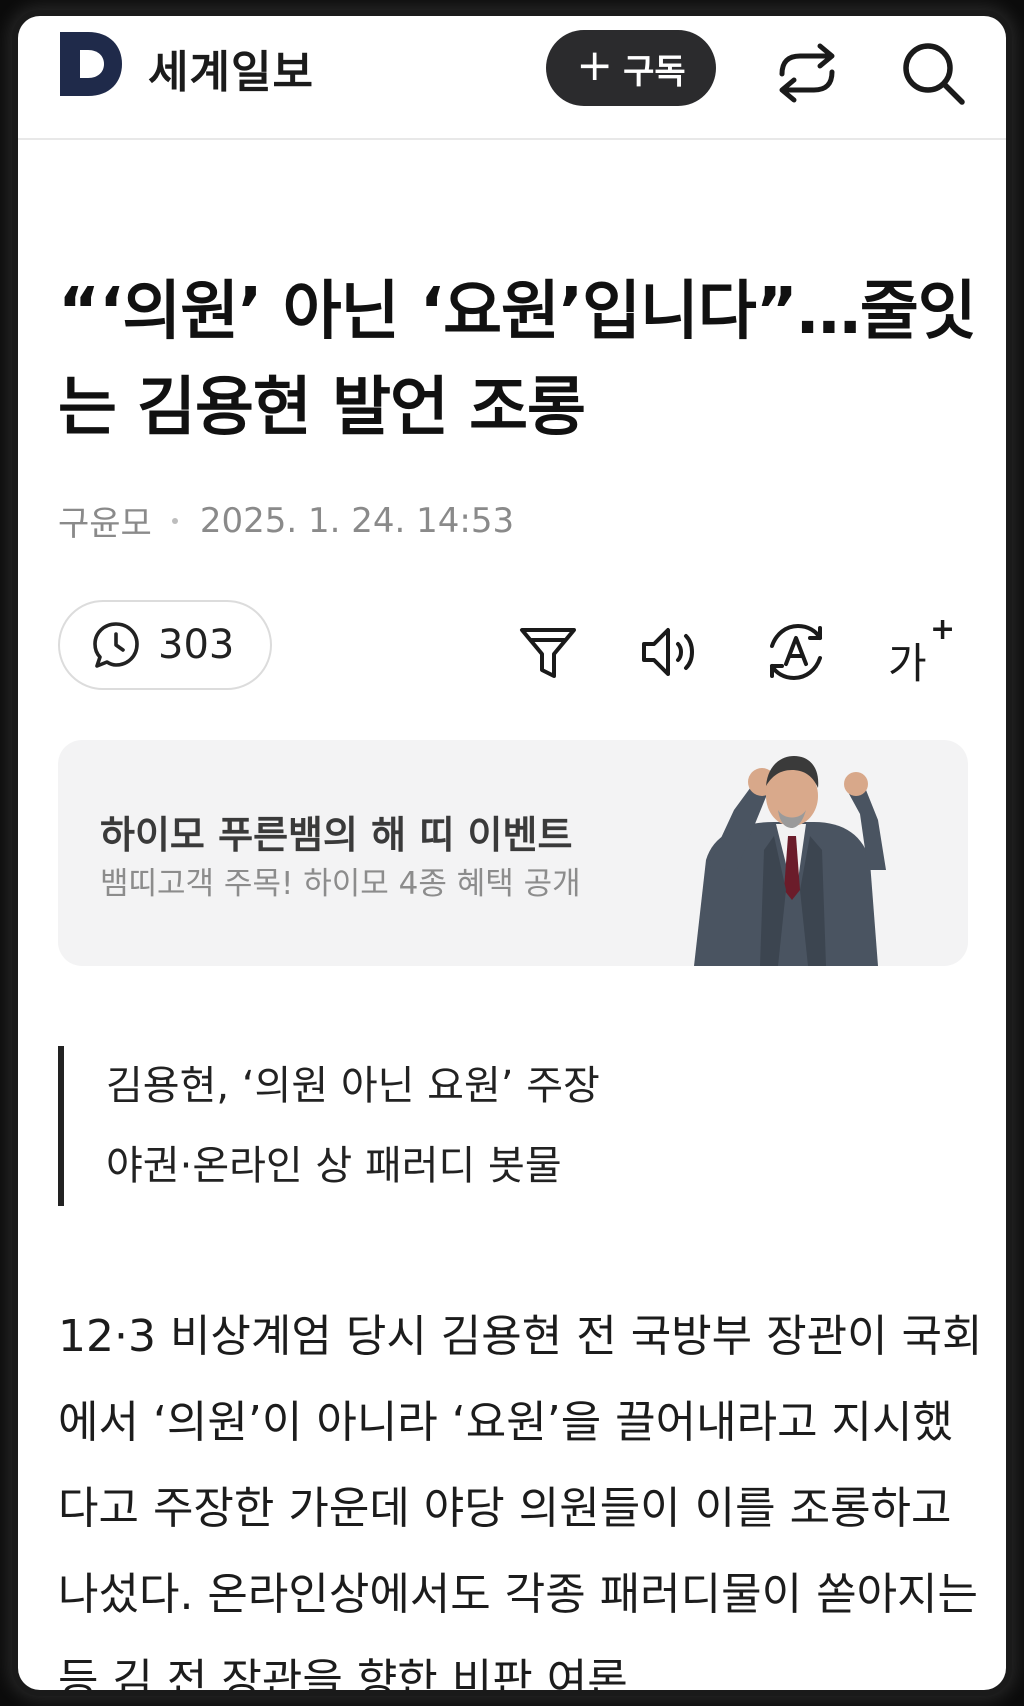  What do you see at coordinates (796, 652) in the screenshot?
I see `translate-icon` at bounding box center [796, 652].